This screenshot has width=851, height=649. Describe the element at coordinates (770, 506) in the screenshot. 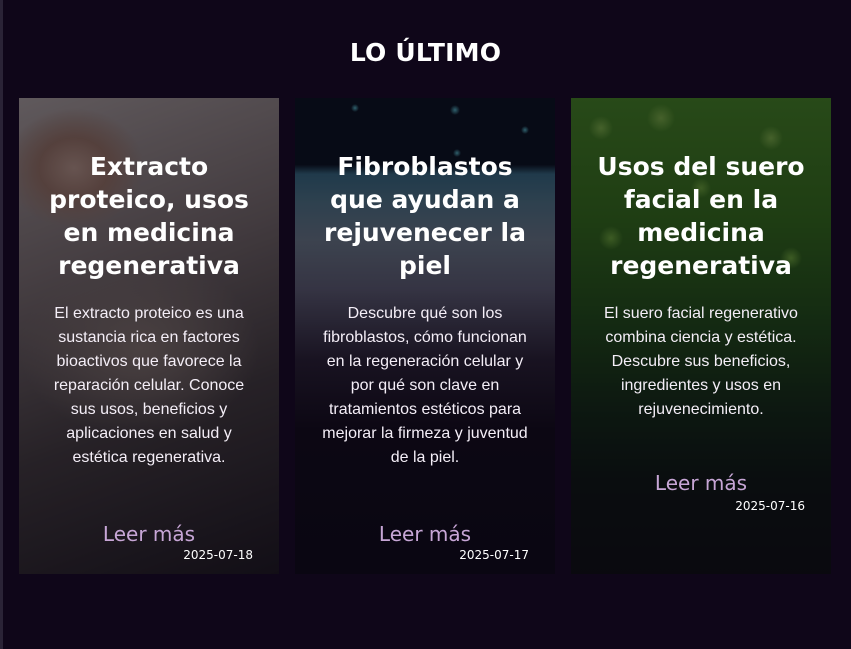

I see `card-date: 2025-07-16` at that location.